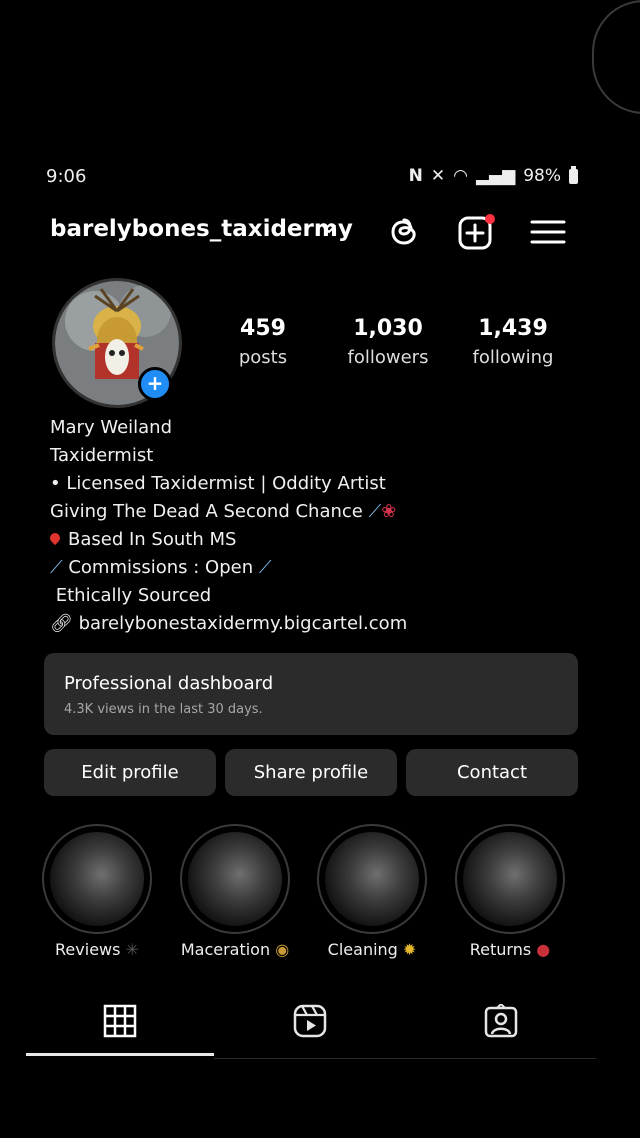 The height and width of the screenshot is (1138, 640). What do you see at coordinates (169, 683) in the screenshot?
I see `dashboard-title: Professional dashboard` at bounding box center [169, 683].